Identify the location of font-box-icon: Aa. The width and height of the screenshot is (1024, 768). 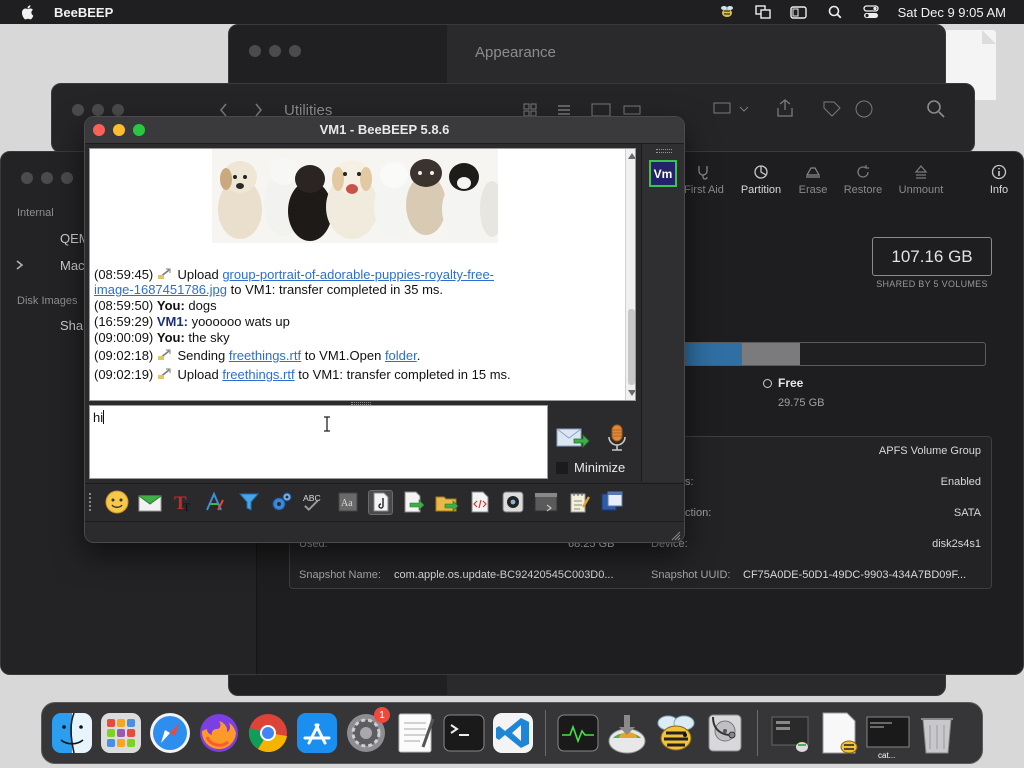
(347, 502).